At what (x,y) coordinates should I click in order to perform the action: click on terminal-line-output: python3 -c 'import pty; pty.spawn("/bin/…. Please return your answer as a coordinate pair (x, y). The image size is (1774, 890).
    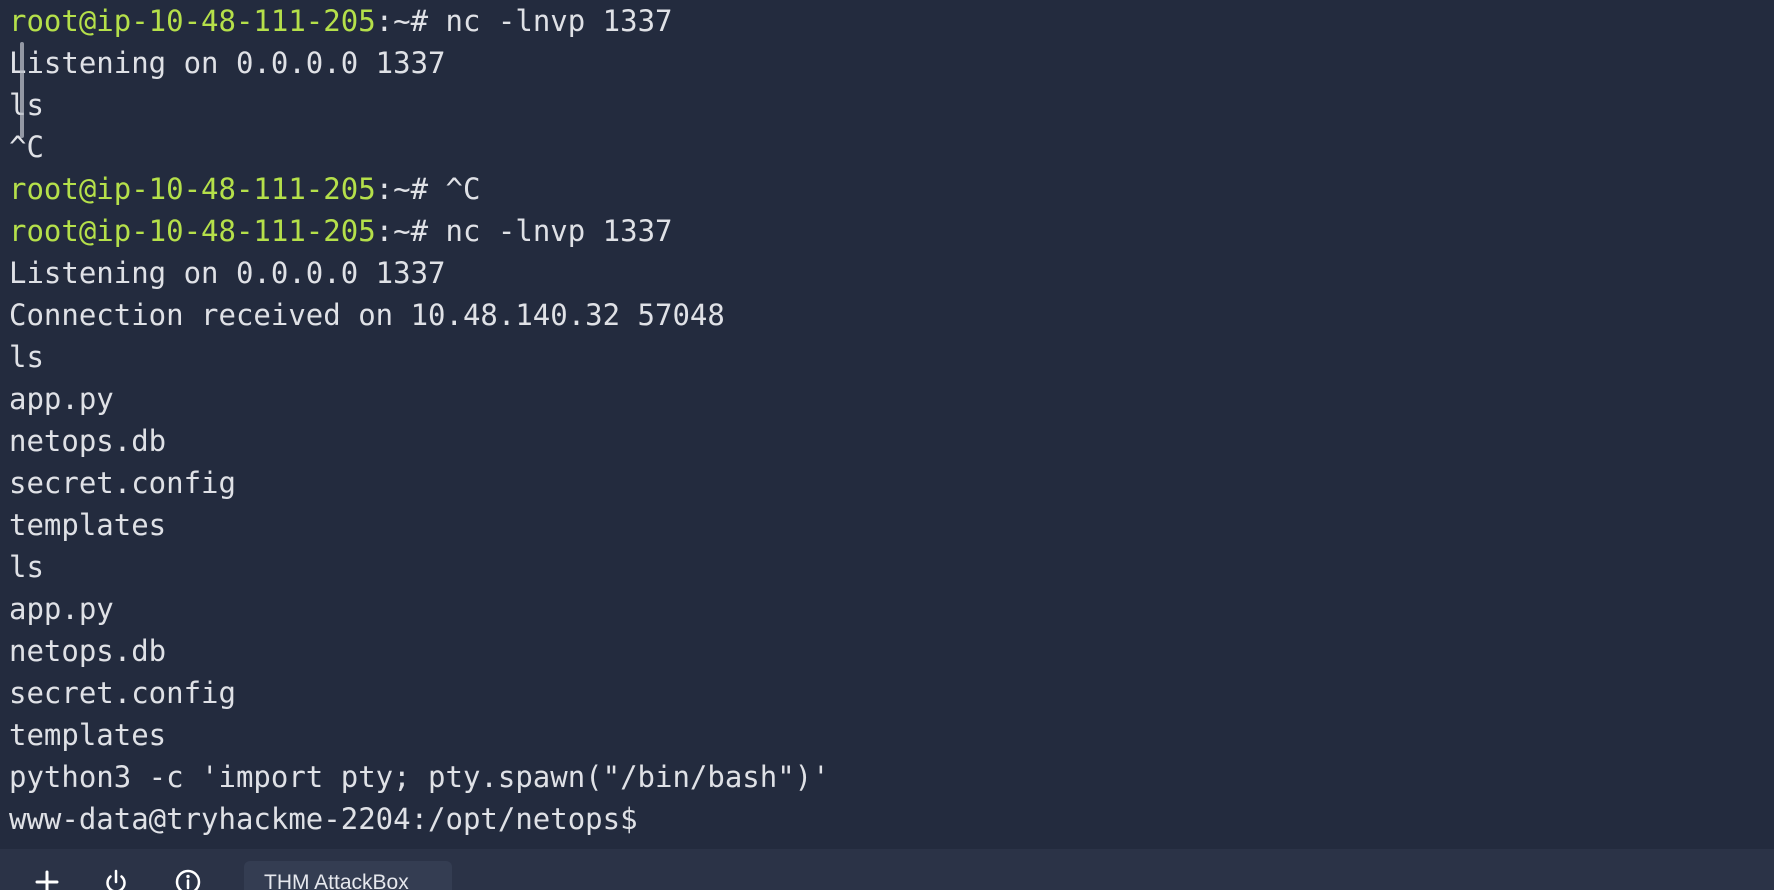
    Looking at the image, I should click on (419, 777).